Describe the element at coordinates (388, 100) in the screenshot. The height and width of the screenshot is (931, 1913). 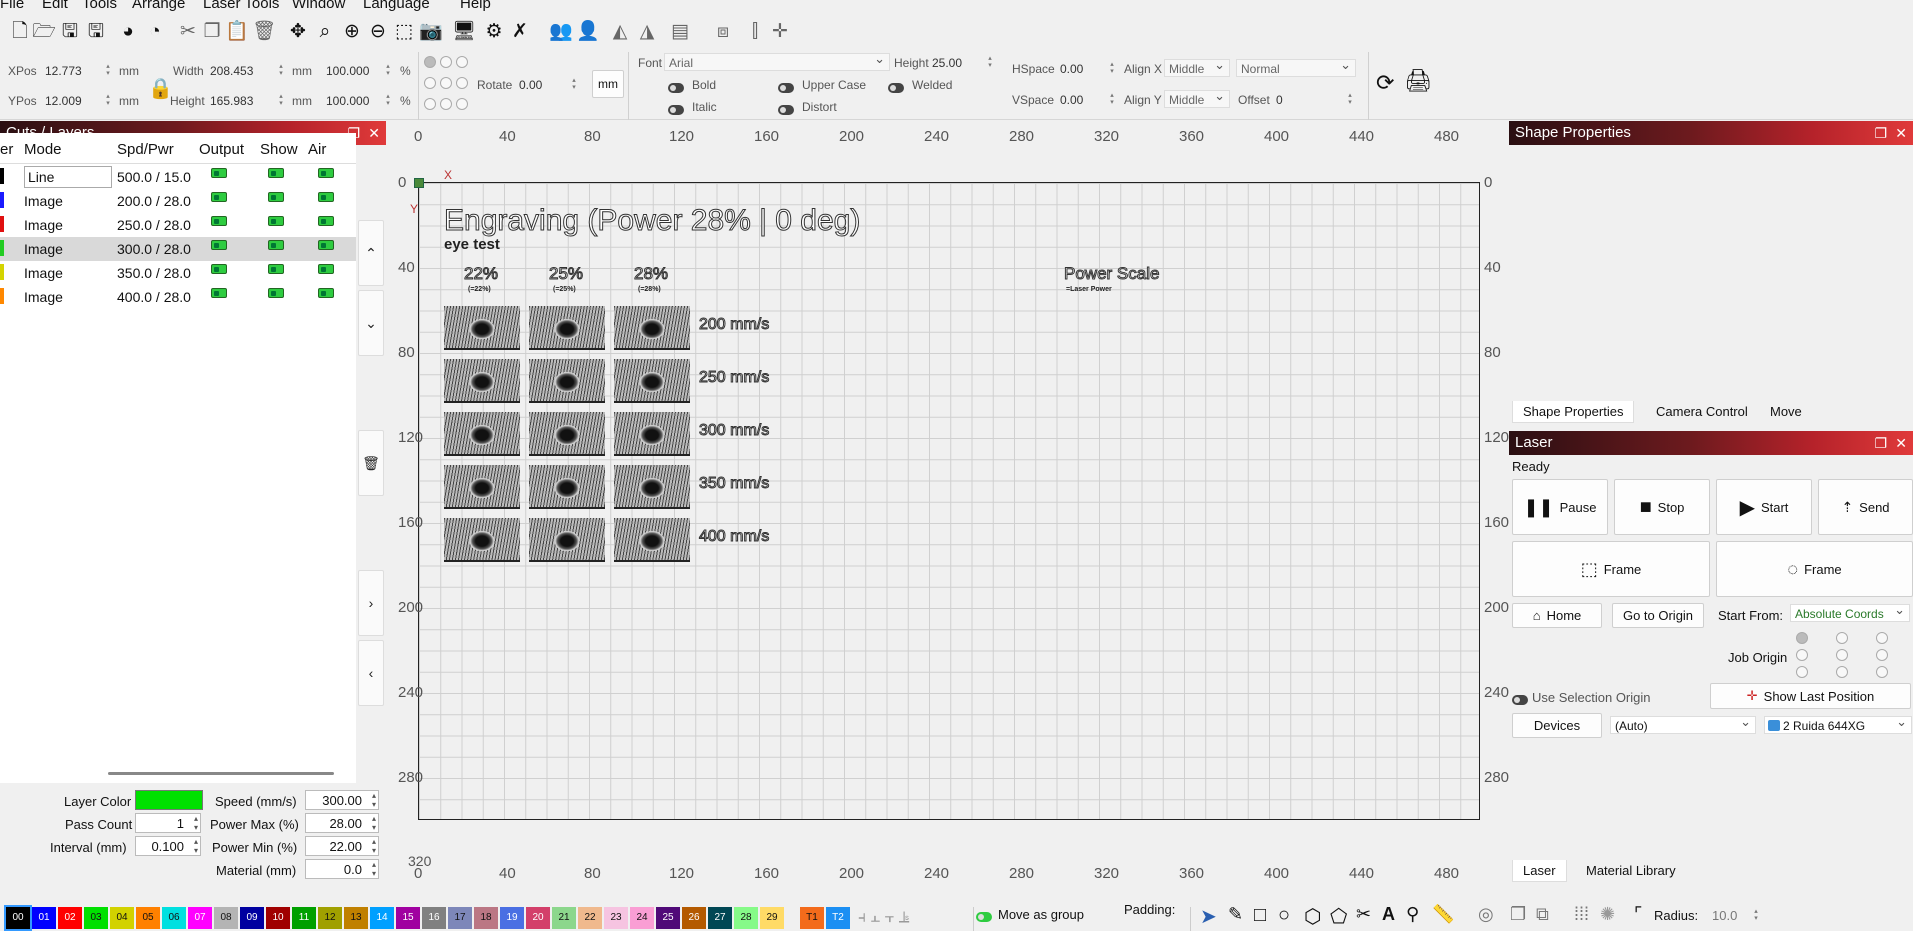
I see `scale-height-spinner: ▴ ▾` at that location.